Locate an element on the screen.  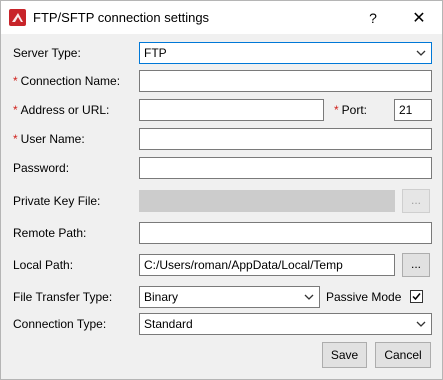
file-transfer-type-label: File Transfer Type: is located at coordinates (63, 297).